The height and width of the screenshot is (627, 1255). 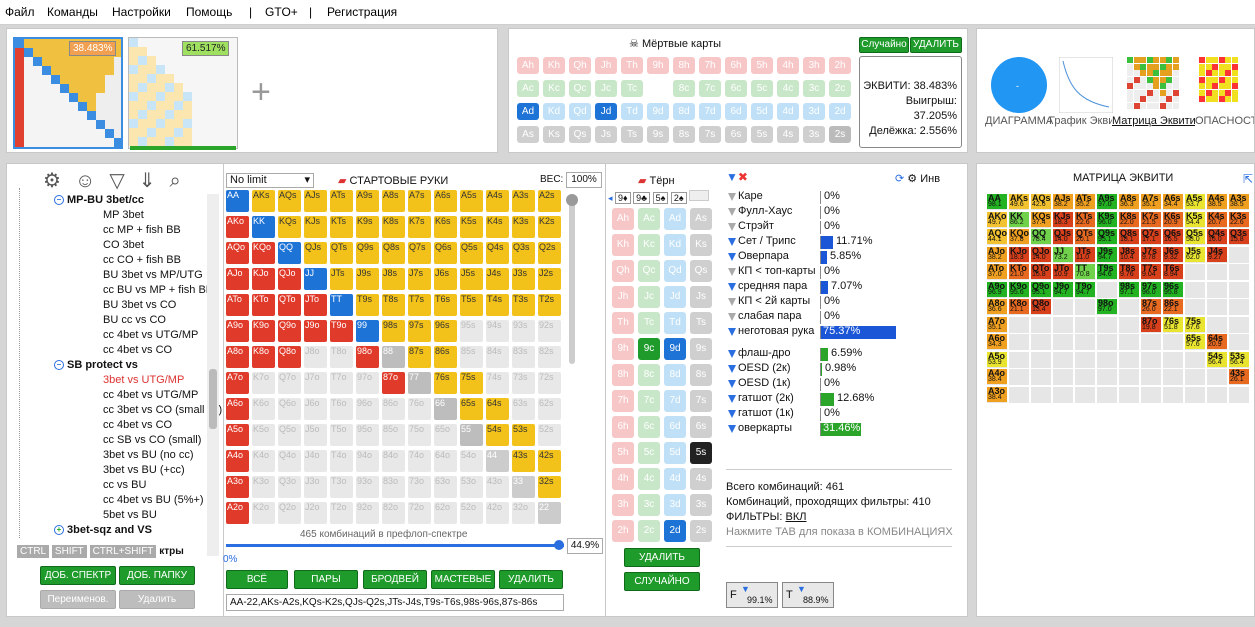 I want to click on hand-cell: T3o, so click(x=341, y=487).